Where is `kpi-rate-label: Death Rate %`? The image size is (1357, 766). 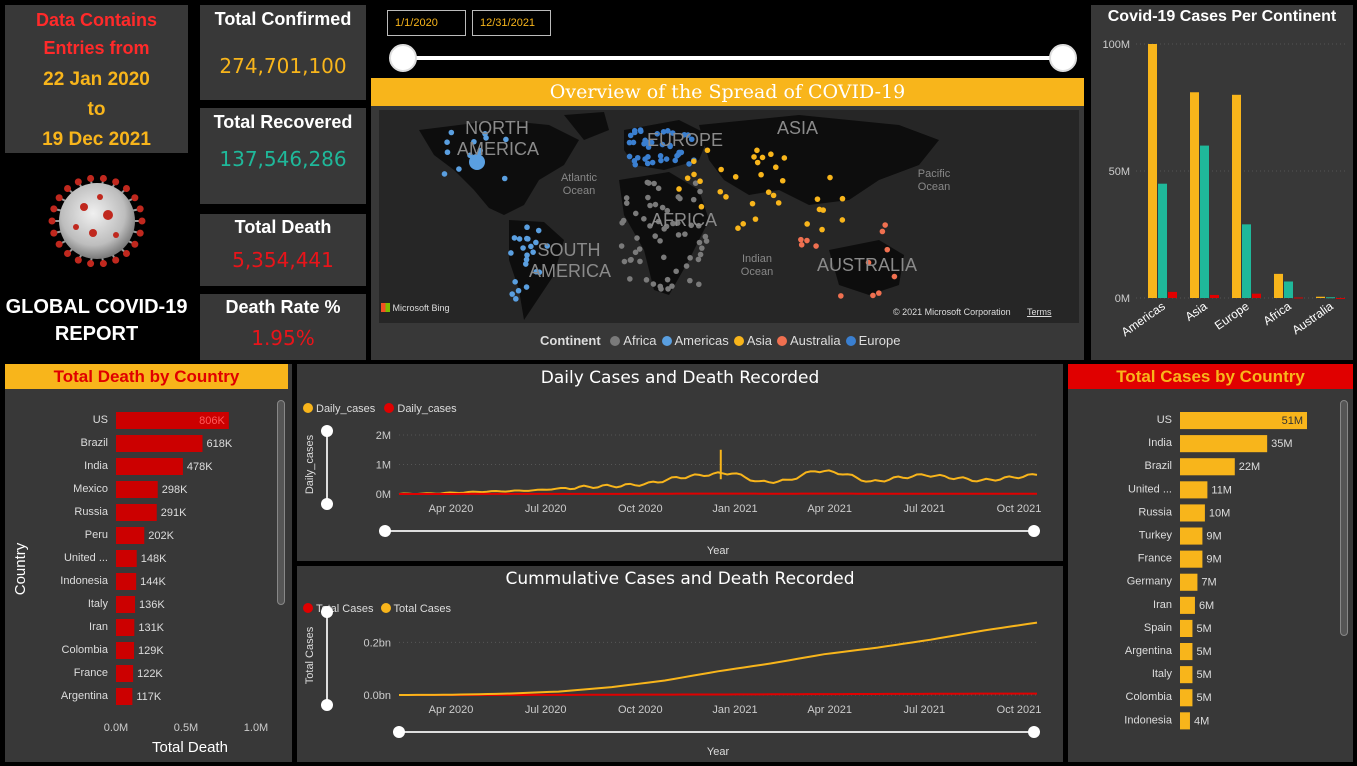 kpi-rate-label: Death Rate % is located at coordinates (283, 307).